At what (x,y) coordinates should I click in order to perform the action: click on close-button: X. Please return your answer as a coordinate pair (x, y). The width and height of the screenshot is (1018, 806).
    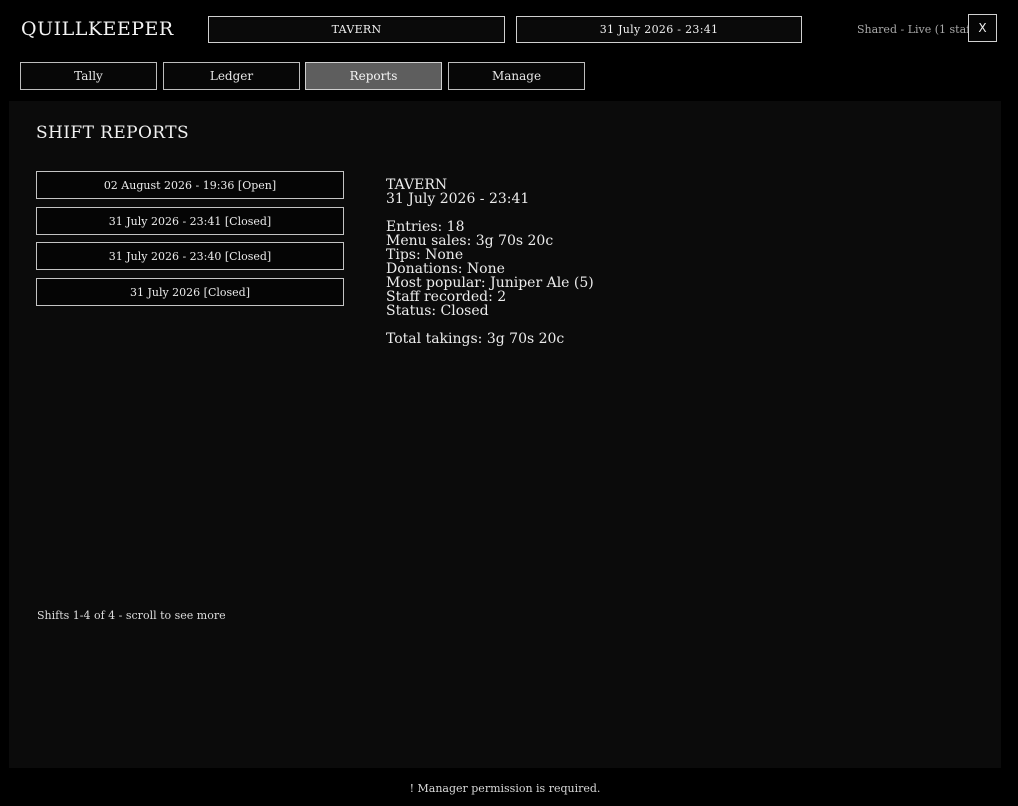
    Looking at the image, I should click on (982, 28).